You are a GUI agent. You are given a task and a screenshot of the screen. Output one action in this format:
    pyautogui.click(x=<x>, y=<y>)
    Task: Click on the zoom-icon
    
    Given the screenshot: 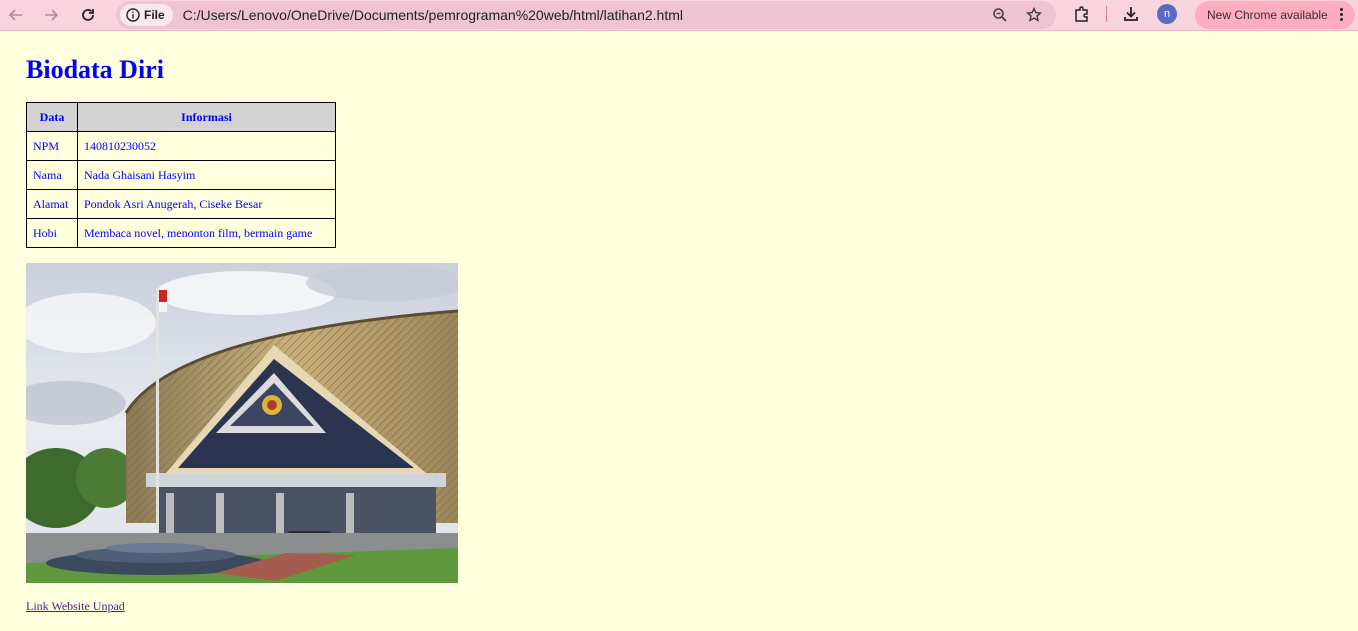 What is the action you would take?
    pyautogui.click(x=1000, y=15)
    